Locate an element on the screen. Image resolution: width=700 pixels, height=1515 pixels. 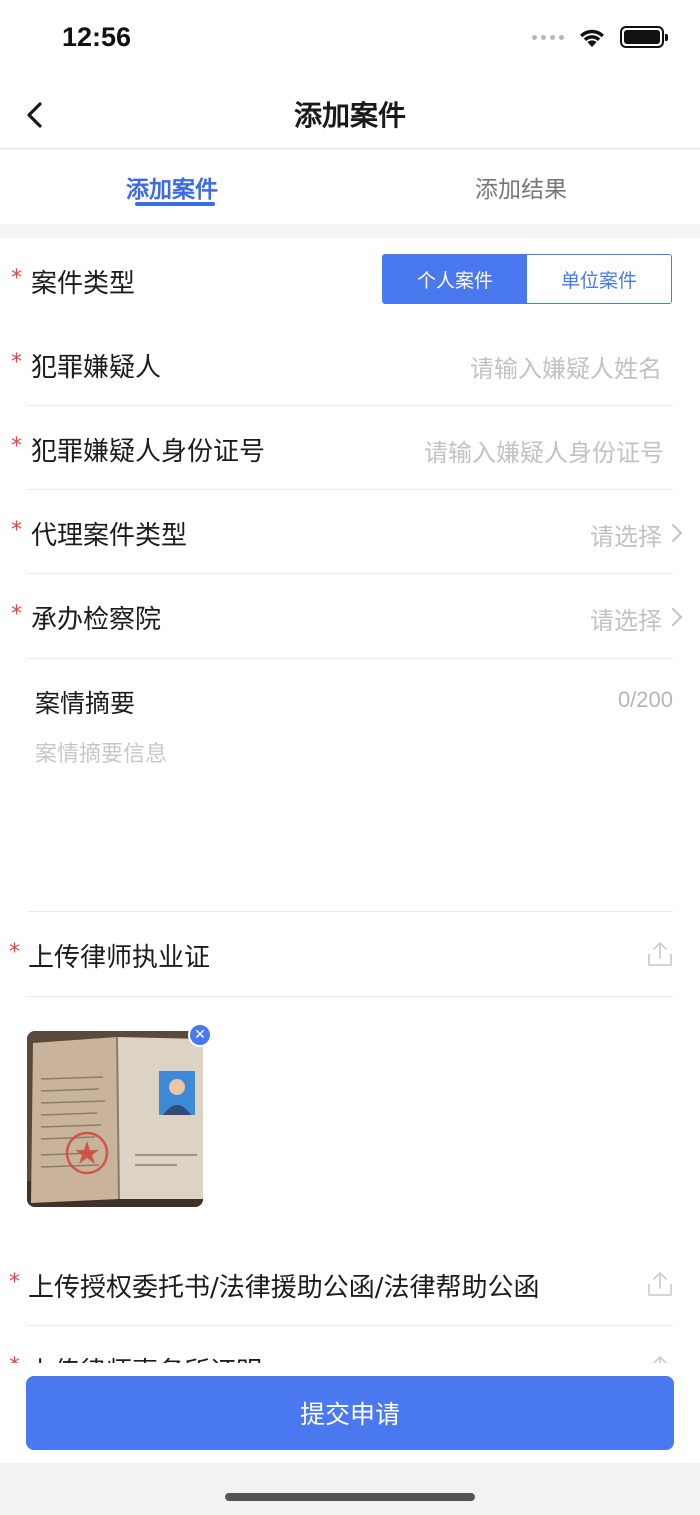
summary-label: 案情摘要 is located at coordinates (85, 703).